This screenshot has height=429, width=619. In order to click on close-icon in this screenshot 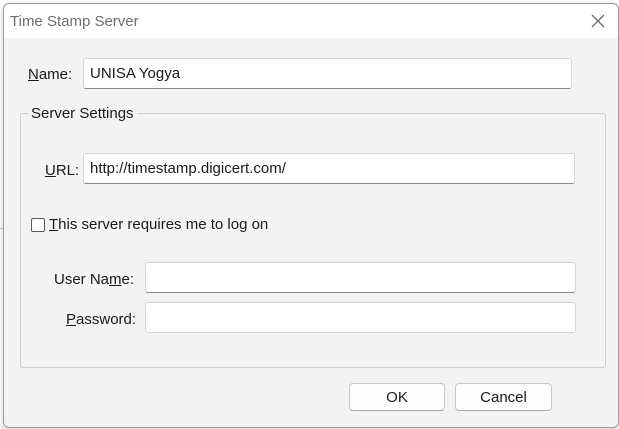, I will do `click(598, 21)`.